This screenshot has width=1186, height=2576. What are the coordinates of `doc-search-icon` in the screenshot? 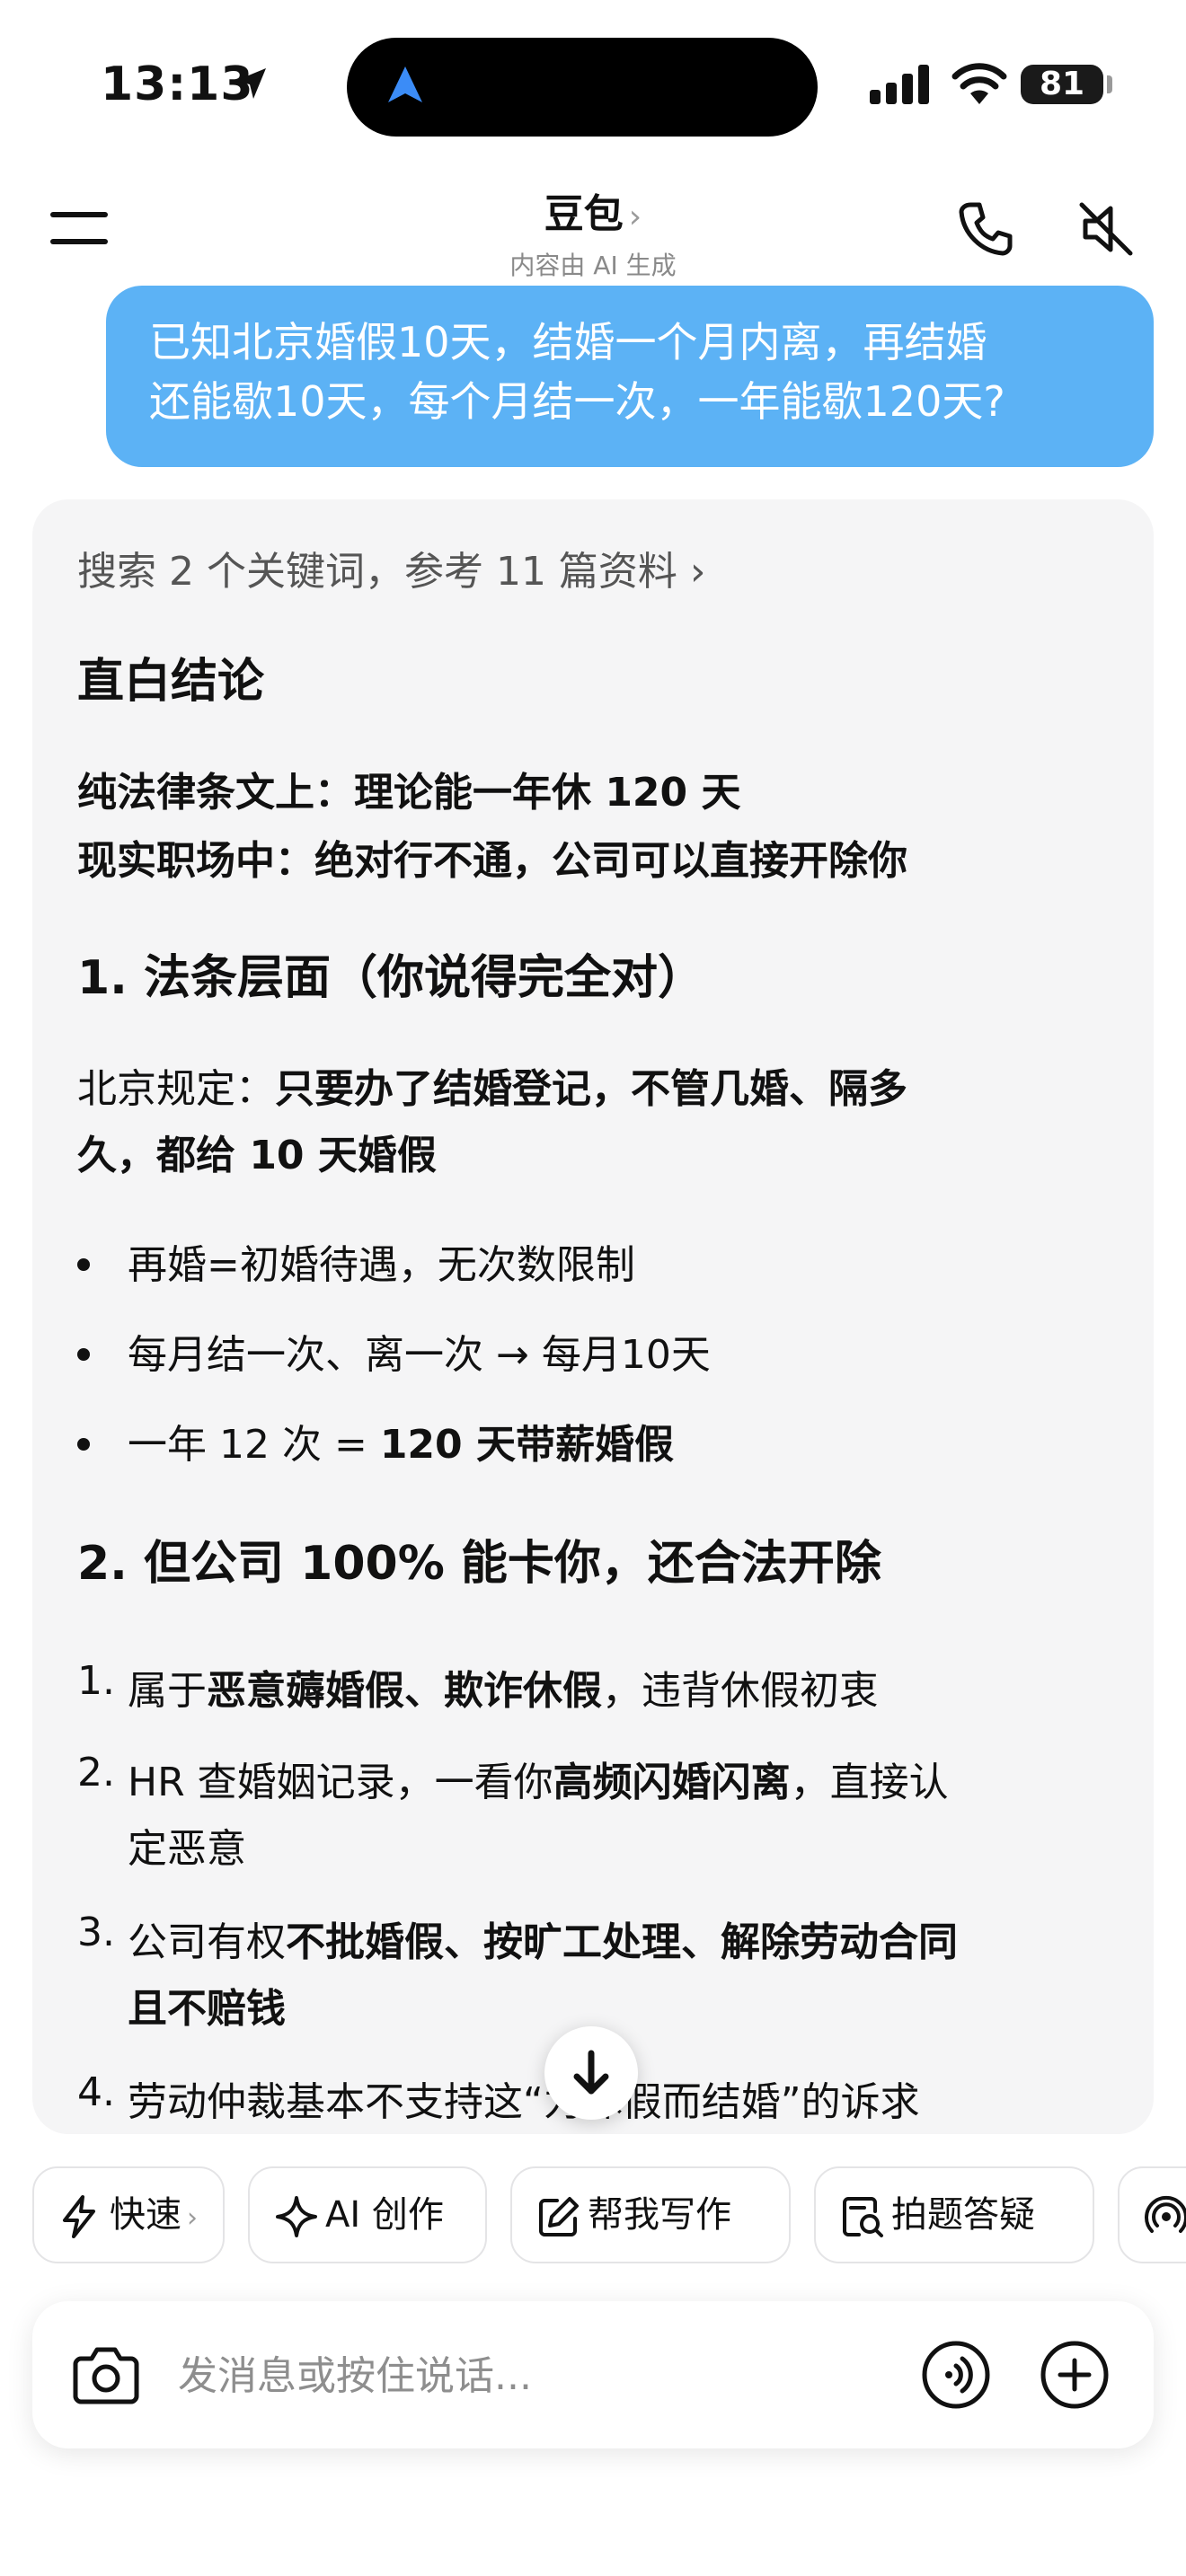 It's located at (863, 2217).